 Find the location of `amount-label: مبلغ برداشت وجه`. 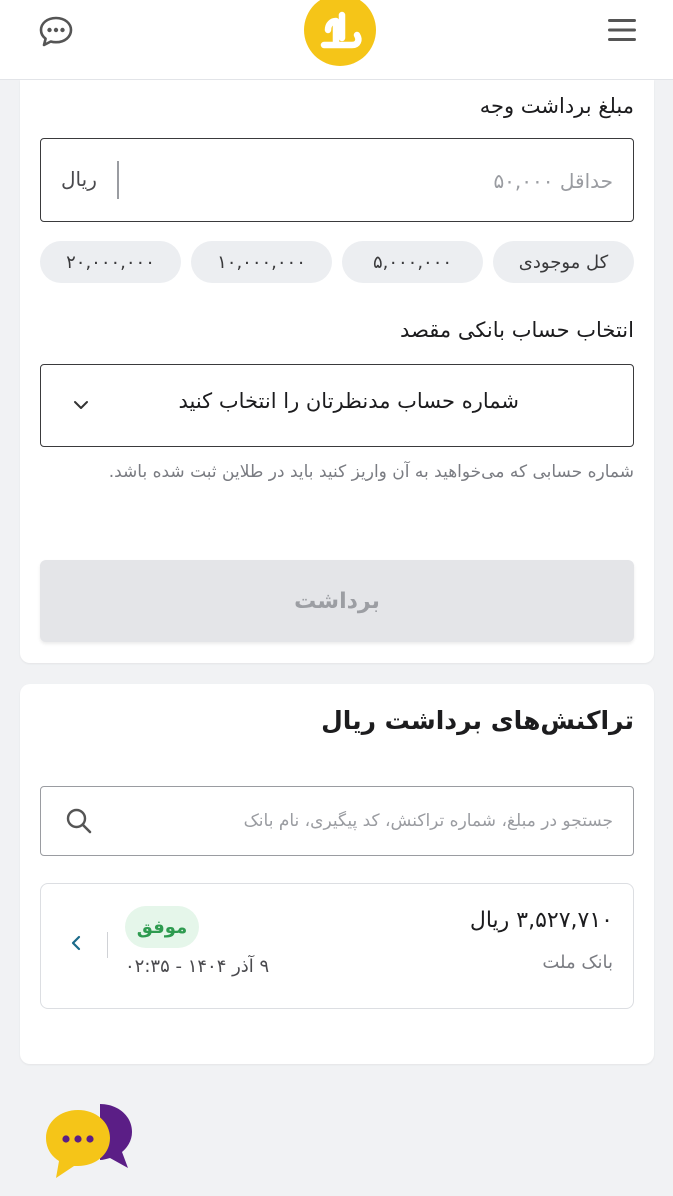

amount-label: مبلغ برداشت وجه is located at coordinates (556, 106).